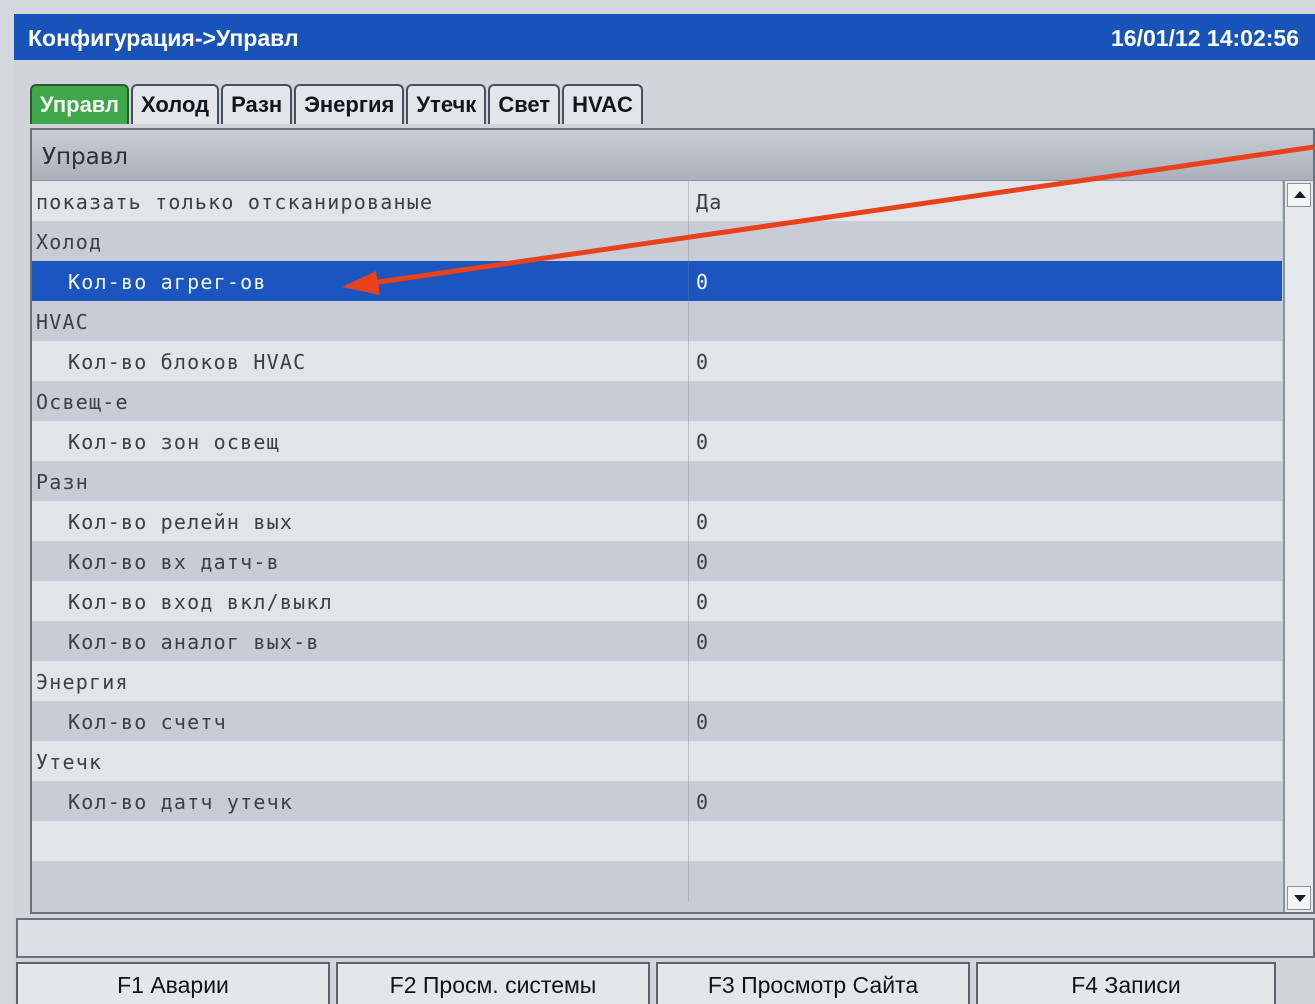 Image resolution: width=1315 pixels, height=1004 pixels. What do you see at coordinates (1126, 983) in the screenshot?
I see `f4-records-button: F4 Записи` at bounding box center [1126, 983].